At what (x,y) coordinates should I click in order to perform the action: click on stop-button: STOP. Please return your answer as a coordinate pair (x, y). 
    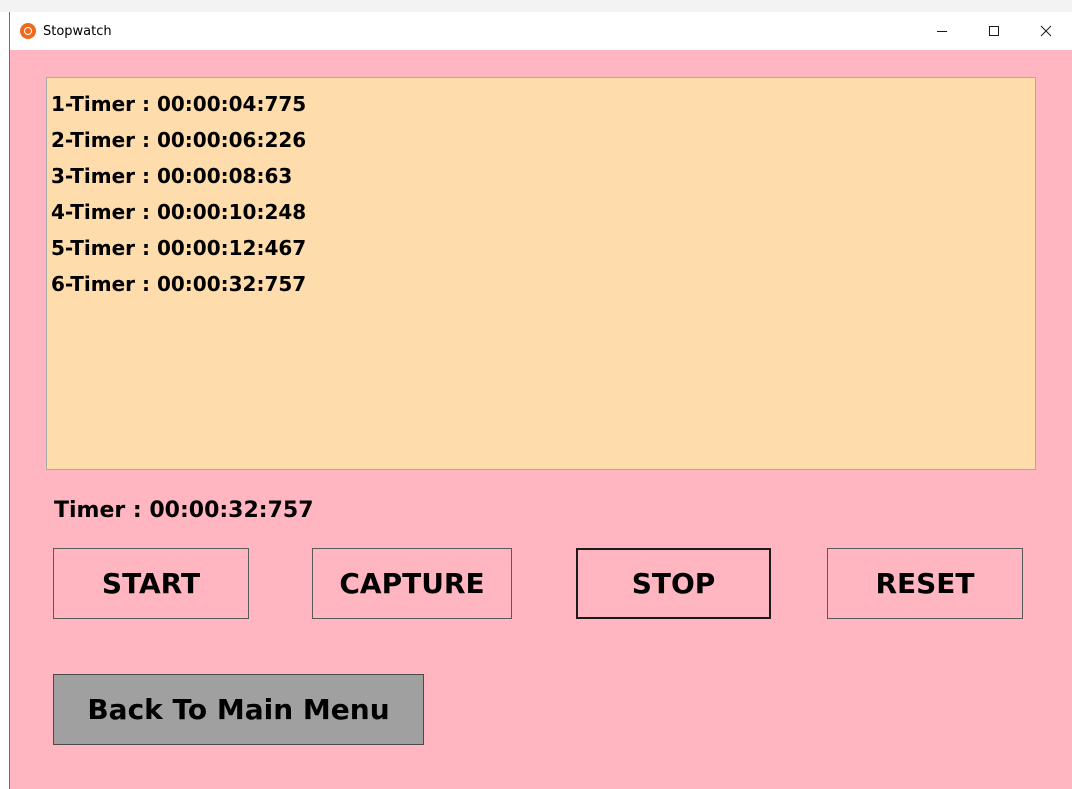
    Looking at the image, I should click on (673, 583).